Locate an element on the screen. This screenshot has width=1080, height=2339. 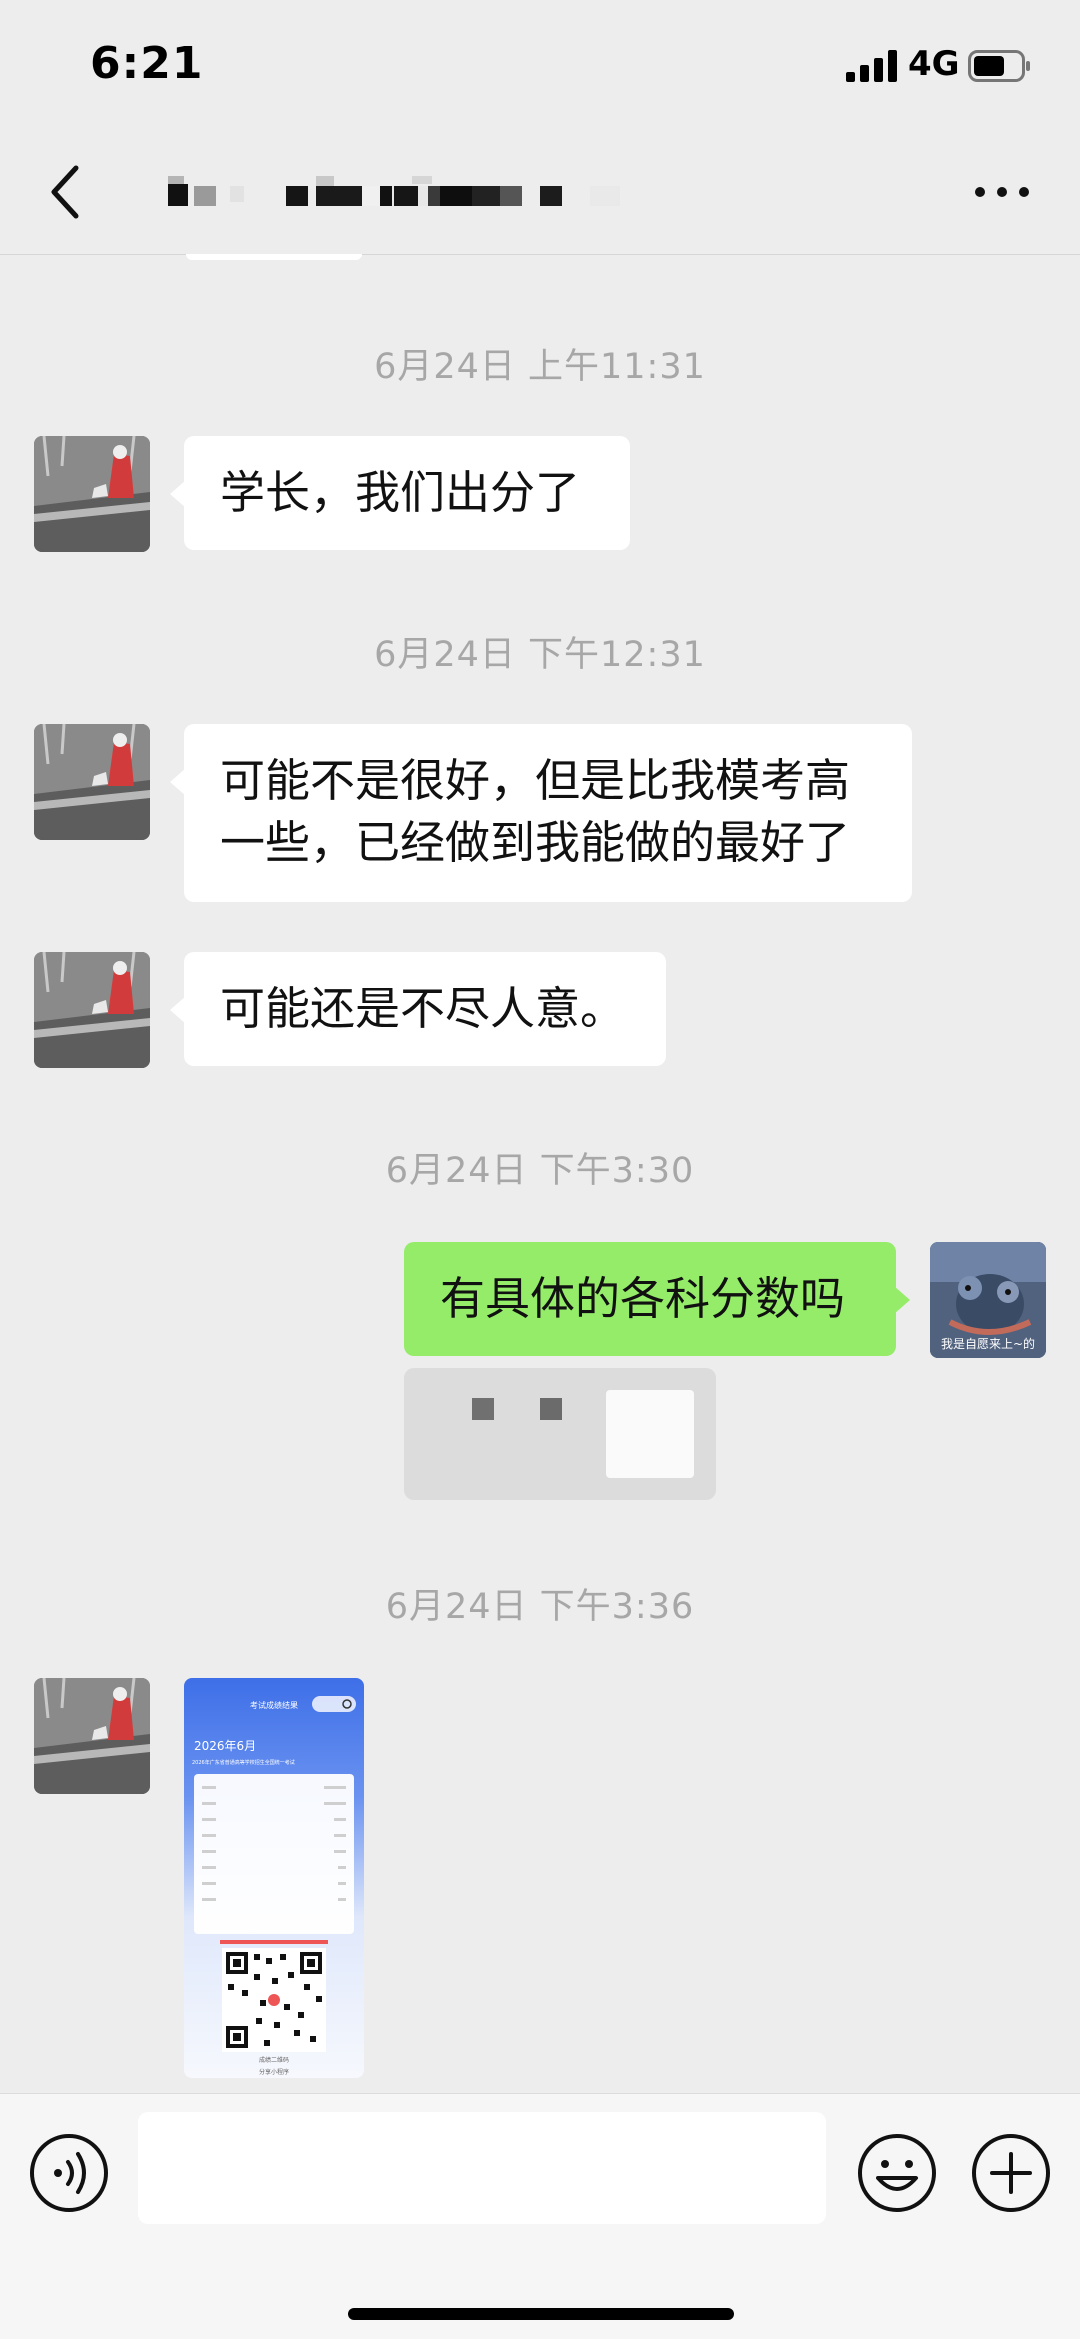
timestamp: 6月24日 下午12:31 is located at coordinates (540, 655).